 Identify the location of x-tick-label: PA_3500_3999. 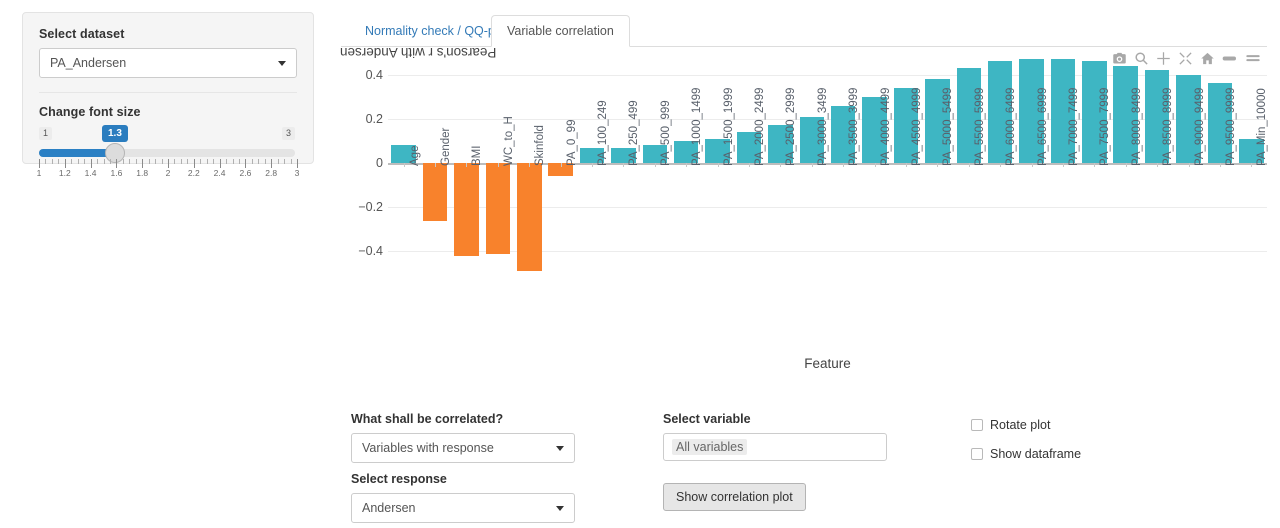
(854, 126).